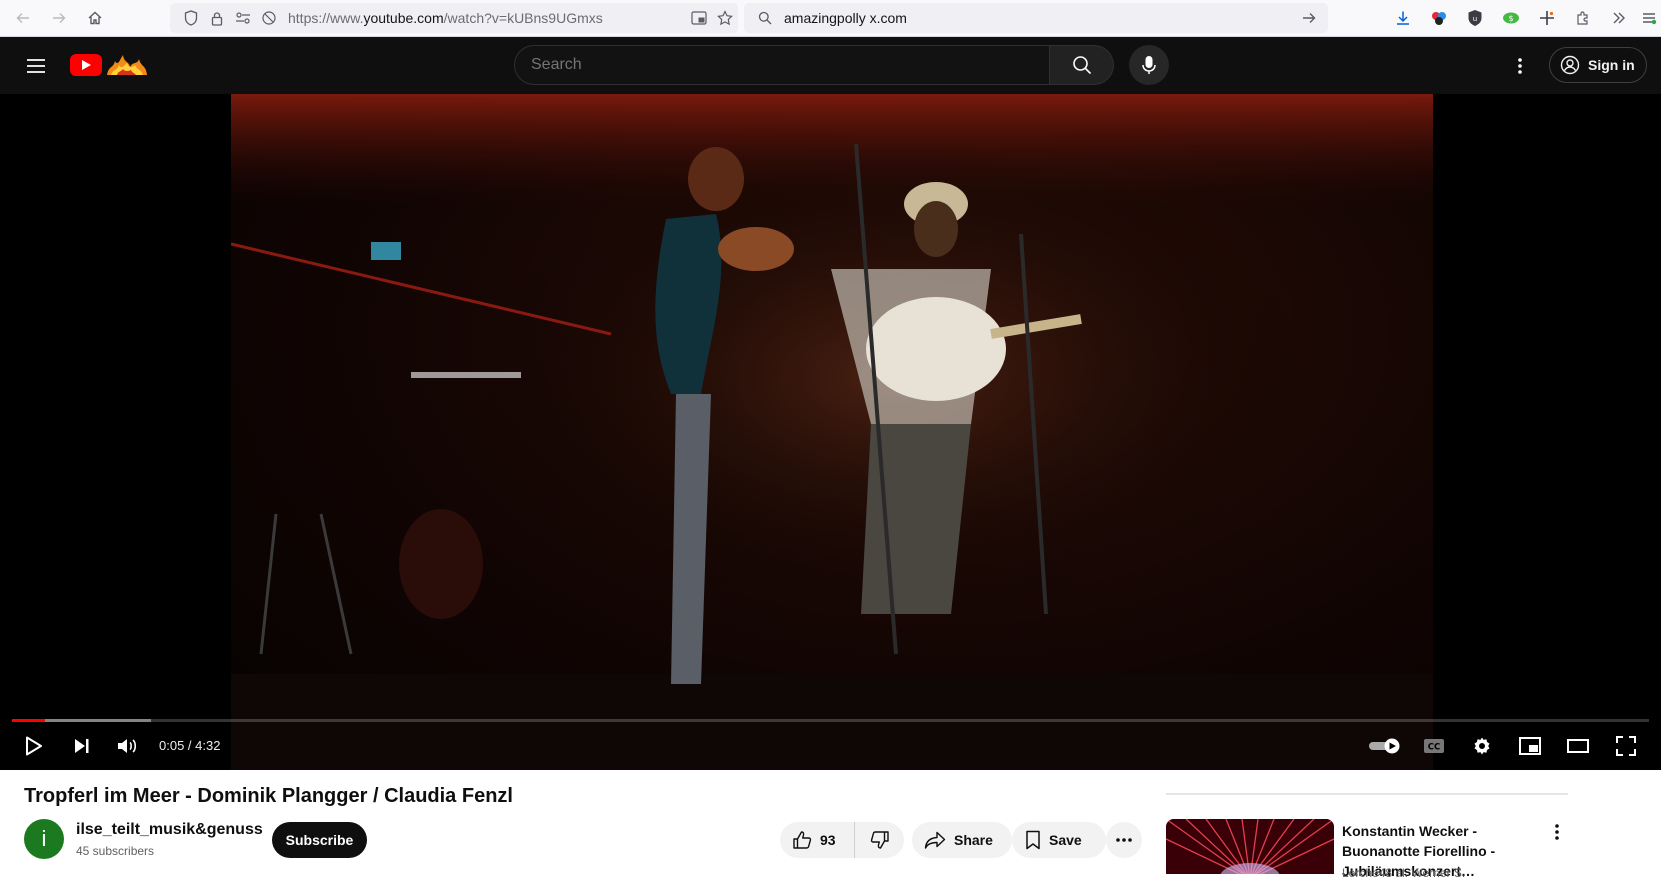 The width and height of the screenshot is (1661, 881). Describe the element at coordinates (86, 65) in the screenshot. I see `youtube-play-logo-icon` at that location.